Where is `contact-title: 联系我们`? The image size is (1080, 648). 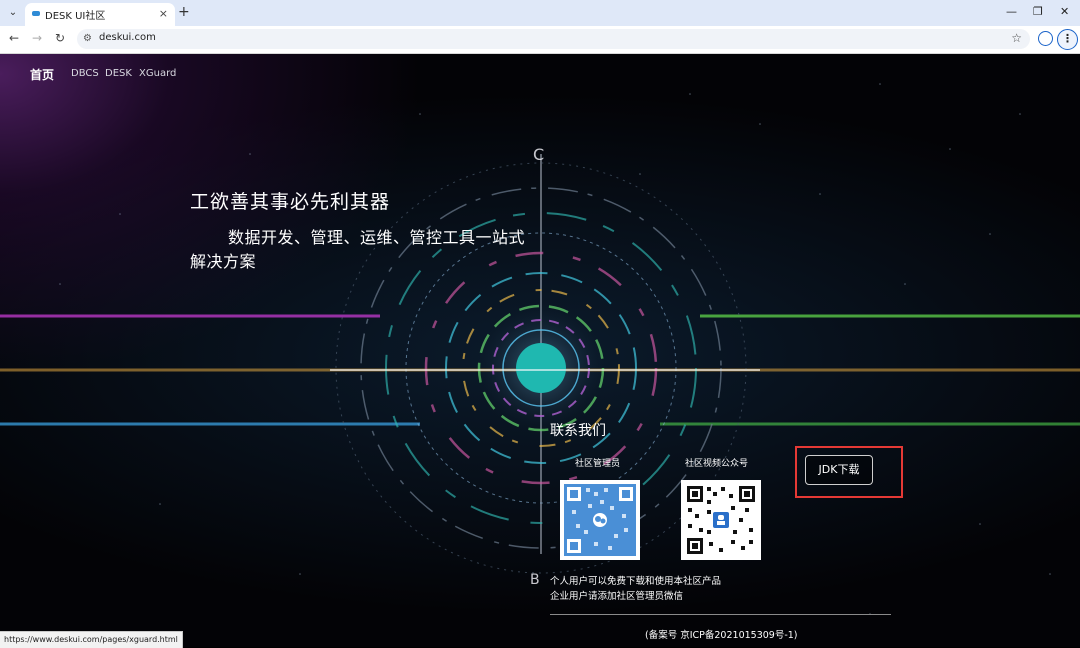 contact-title: 联系我们 is located at coordinates (578, 431).